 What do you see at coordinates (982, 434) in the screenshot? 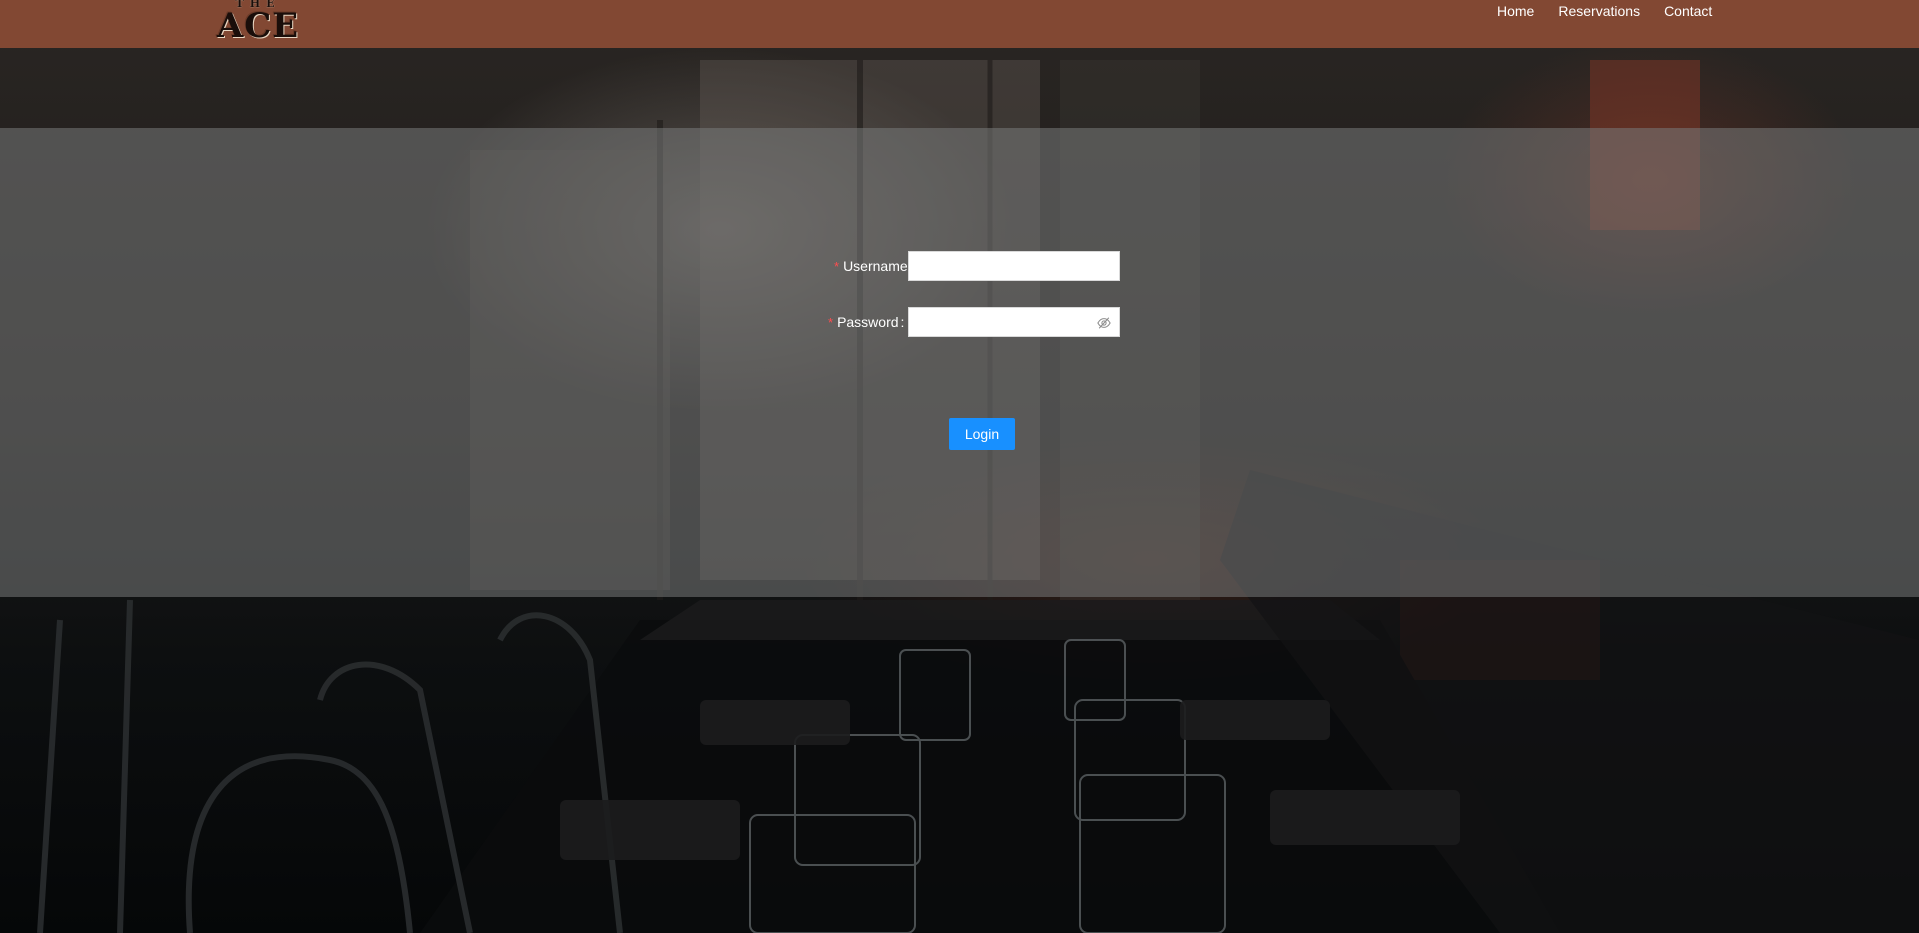
I see `login-button: Login` at bounding box center [982, 434].